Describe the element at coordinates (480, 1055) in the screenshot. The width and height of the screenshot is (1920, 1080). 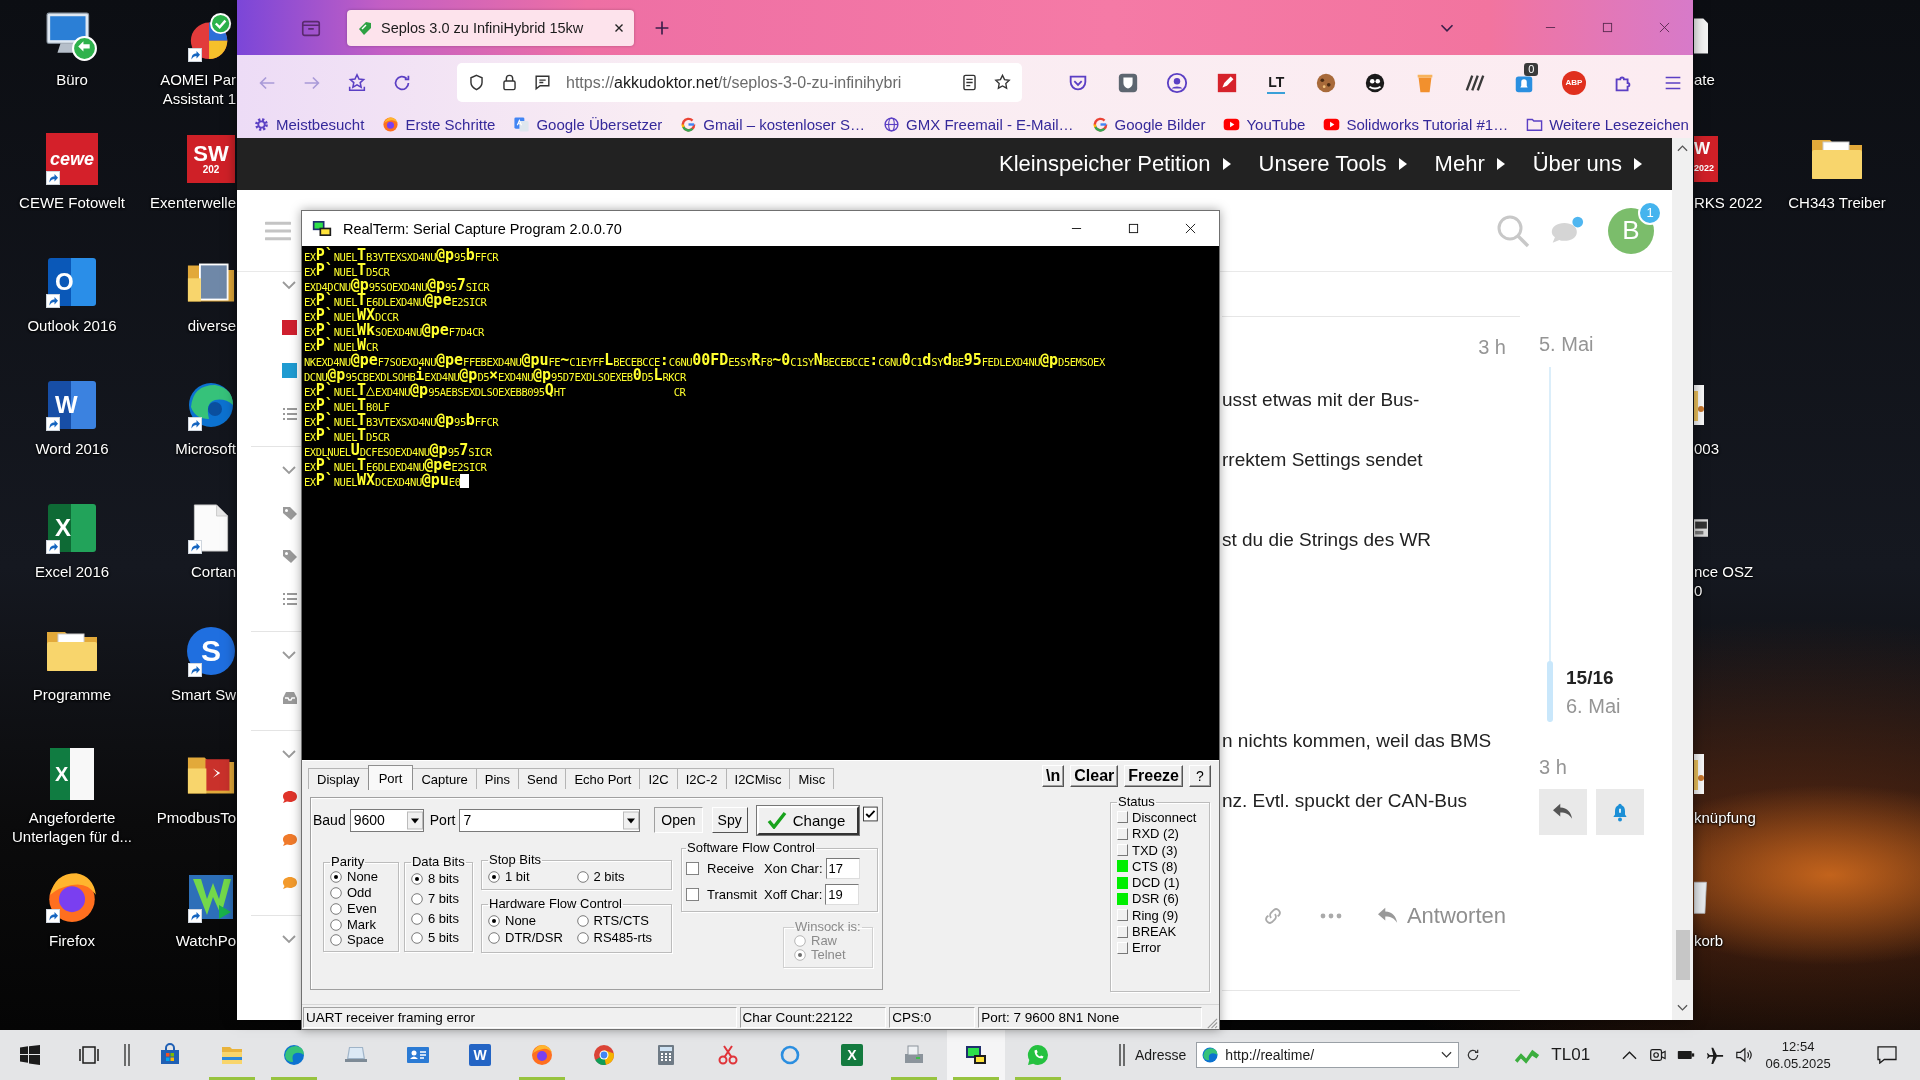
I see `taskbar-app-button: W` at that location.